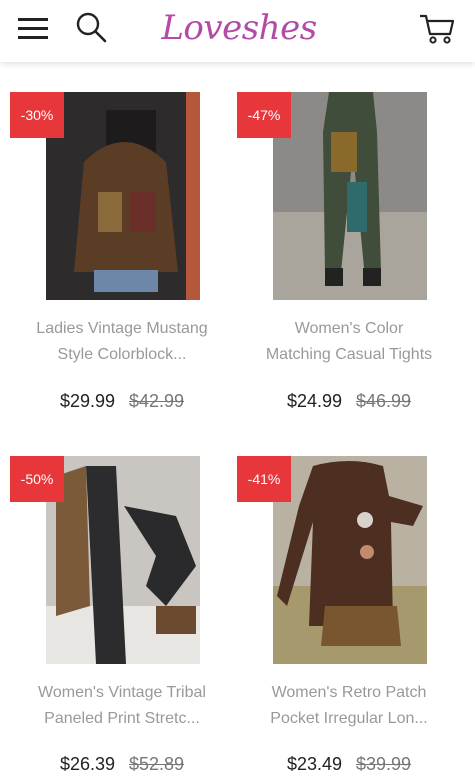 This screenshot has width=475, height=778. Describe the element at coordinates (384, 764) in the screenshot. I see `original-price: $39.99` at that location.